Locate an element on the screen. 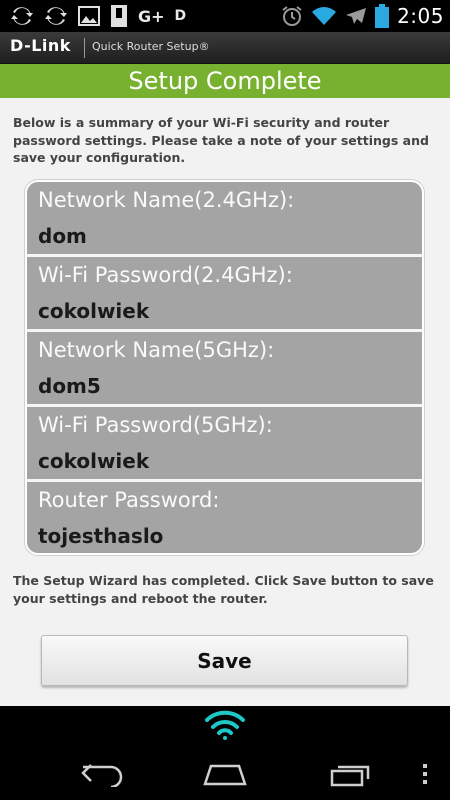 The height and width of the screenshot is (800, 450). header-divider is located at coordinates (84, 48).